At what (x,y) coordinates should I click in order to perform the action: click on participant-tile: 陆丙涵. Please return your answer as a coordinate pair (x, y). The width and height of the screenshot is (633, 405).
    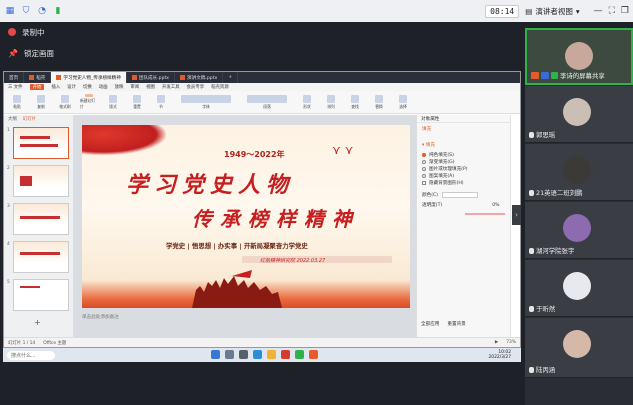
    Looking at the image, I should click on (579, 348).